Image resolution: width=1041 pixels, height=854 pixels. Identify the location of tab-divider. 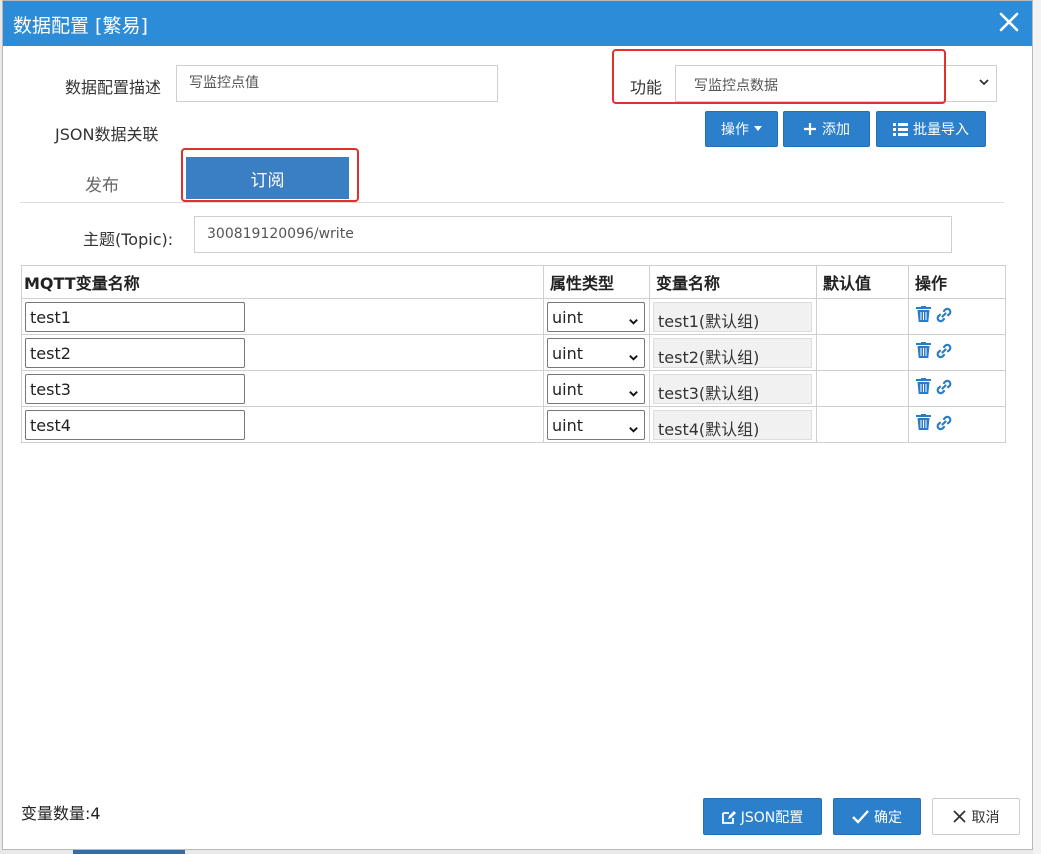
(512, 202).